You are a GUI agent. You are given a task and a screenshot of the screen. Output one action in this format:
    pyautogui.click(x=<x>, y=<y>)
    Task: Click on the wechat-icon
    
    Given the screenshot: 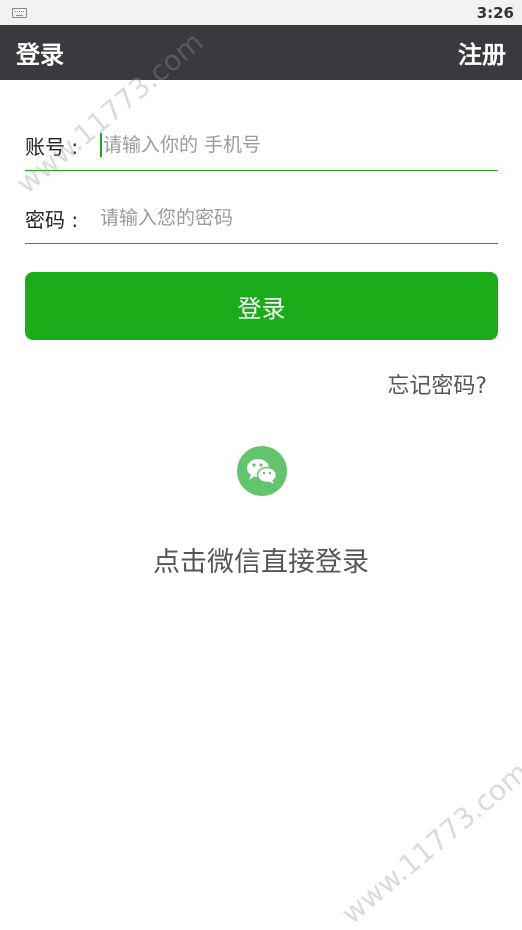 What is the action you would take?
    pyautogui.click(x=262, y=471)
    